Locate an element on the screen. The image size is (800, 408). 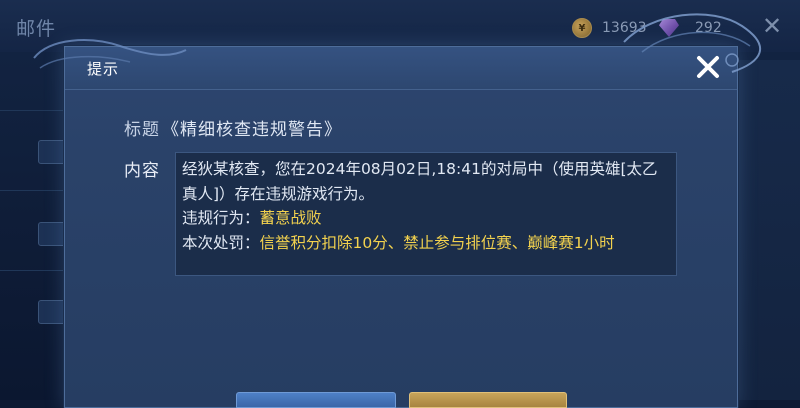
close-icon is located at coordinates (708, 67).